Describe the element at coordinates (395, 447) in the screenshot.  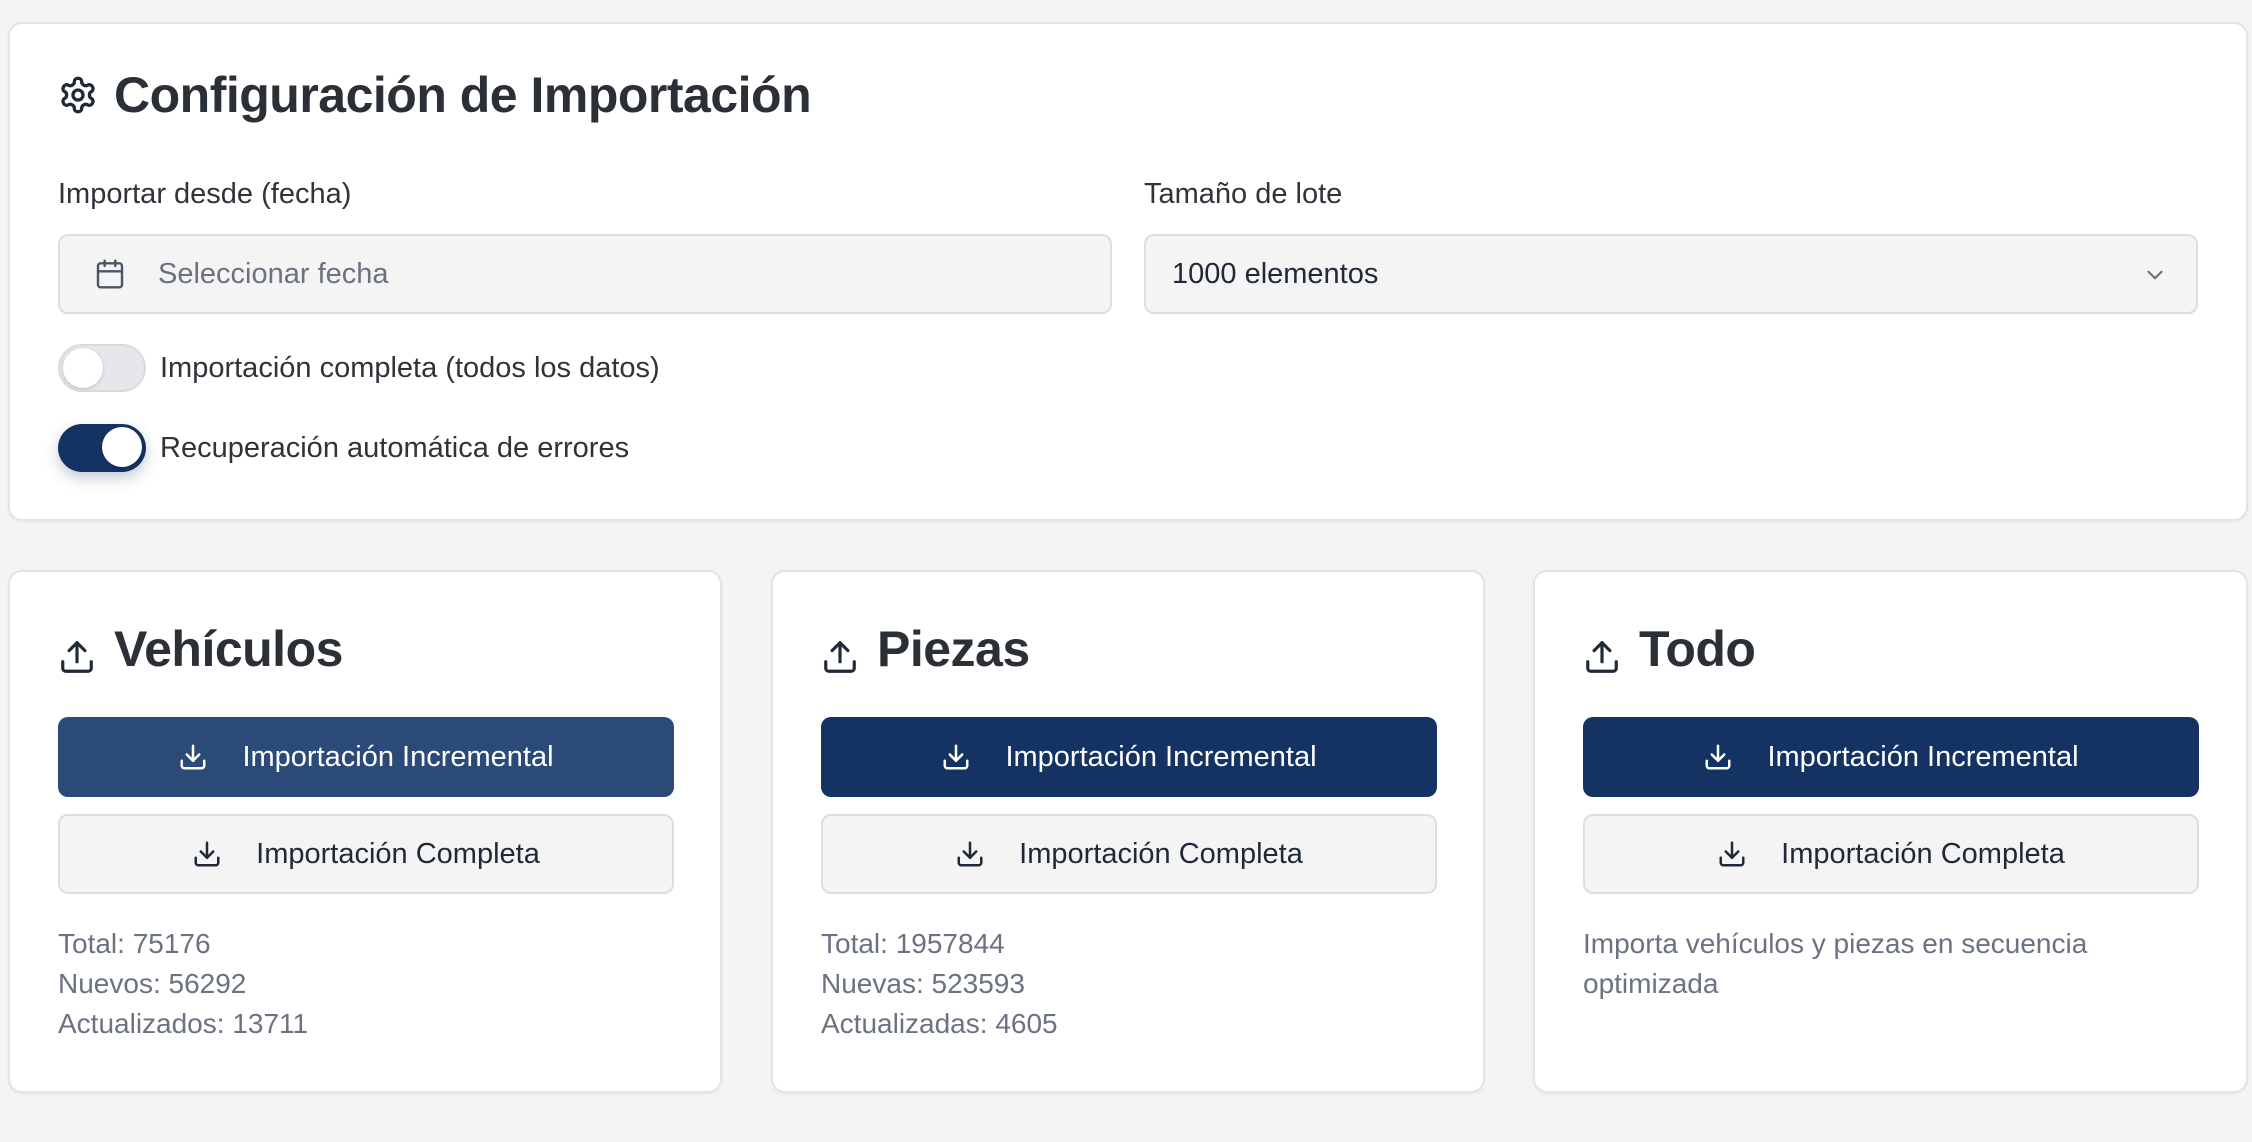
I see `error-recovery-toggle-label: Recuperación automática de errores` at that location.